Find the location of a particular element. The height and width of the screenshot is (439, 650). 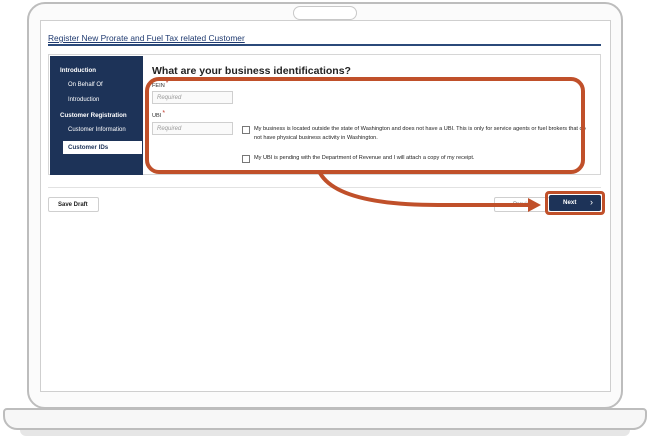

sidebar-item-customer-ids-label: Customer IDs is located at coordinates (88, 147).